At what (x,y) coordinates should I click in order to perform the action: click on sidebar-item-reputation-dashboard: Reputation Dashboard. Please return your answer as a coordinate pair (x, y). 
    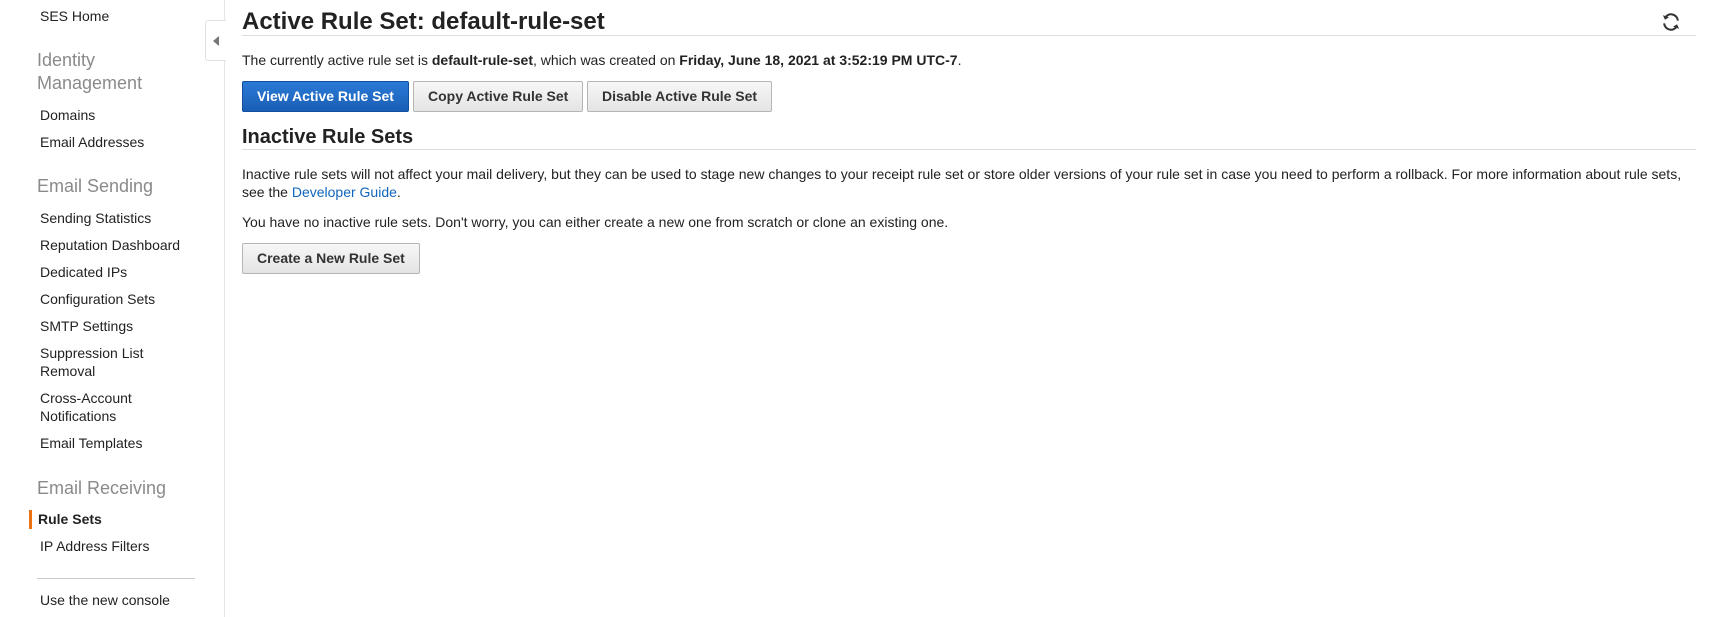
    Looking at the image, I should click on (110, 245).